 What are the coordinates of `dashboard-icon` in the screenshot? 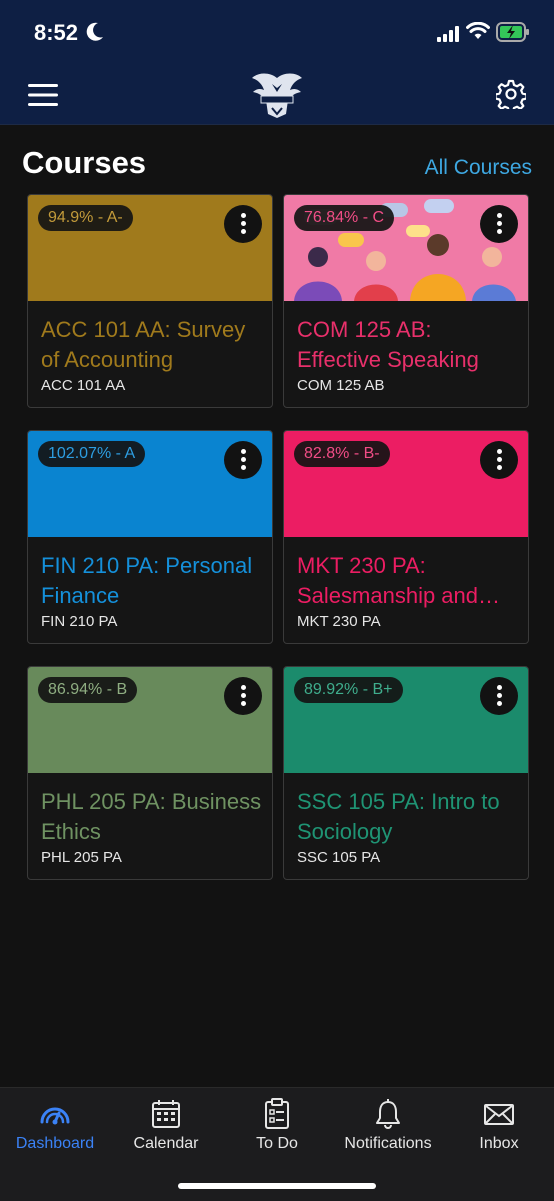 It's located at (55, 1116).